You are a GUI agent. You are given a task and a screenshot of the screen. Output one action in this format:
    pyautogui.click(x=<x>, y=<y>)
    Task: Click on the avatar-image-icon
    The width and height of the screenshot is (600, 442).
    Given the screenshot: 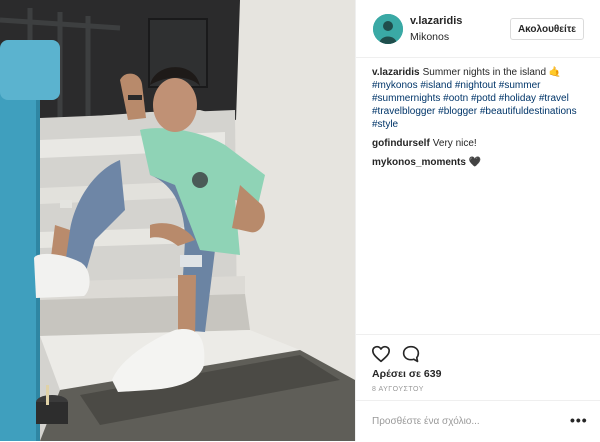 What is the action you would take?
    pyautogui.click(x=388, y=29)
    